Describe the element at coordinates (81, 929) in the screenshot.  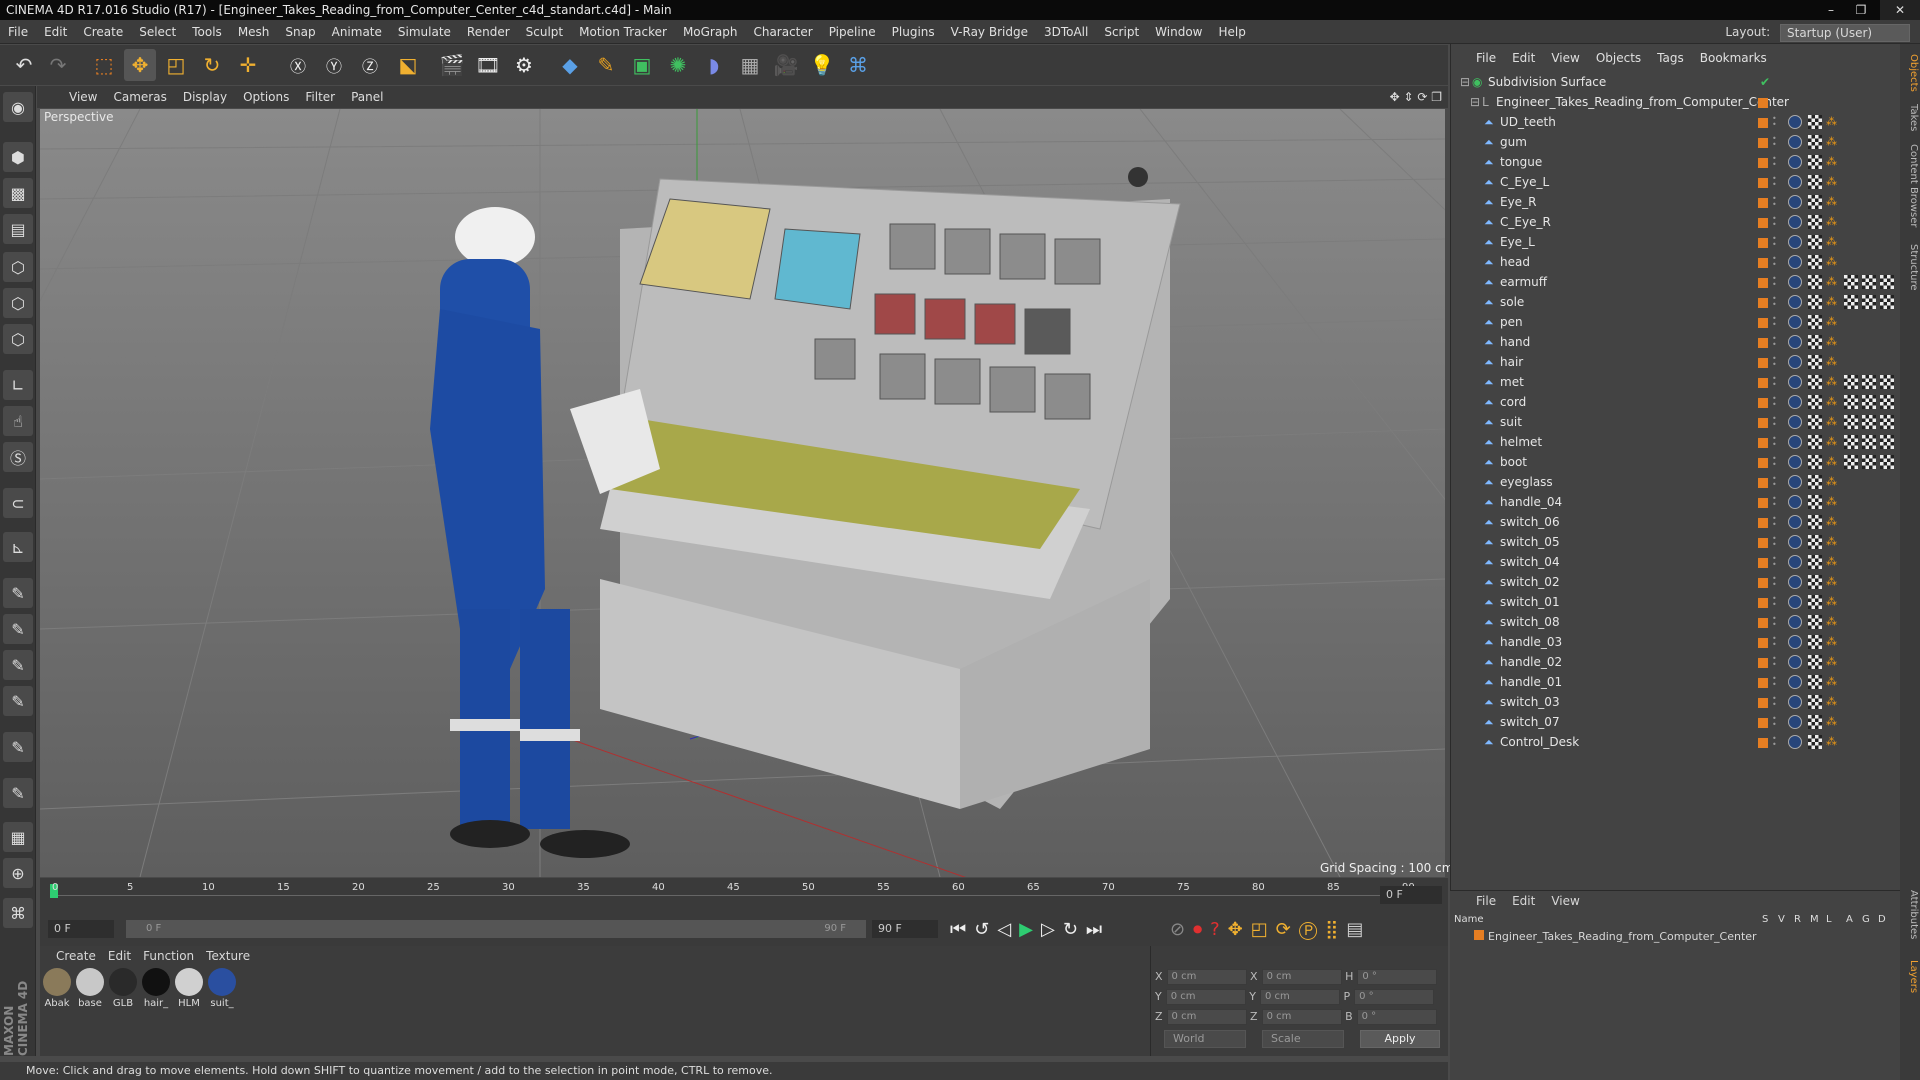
I see `start-frame-field: 0 F` at that location.